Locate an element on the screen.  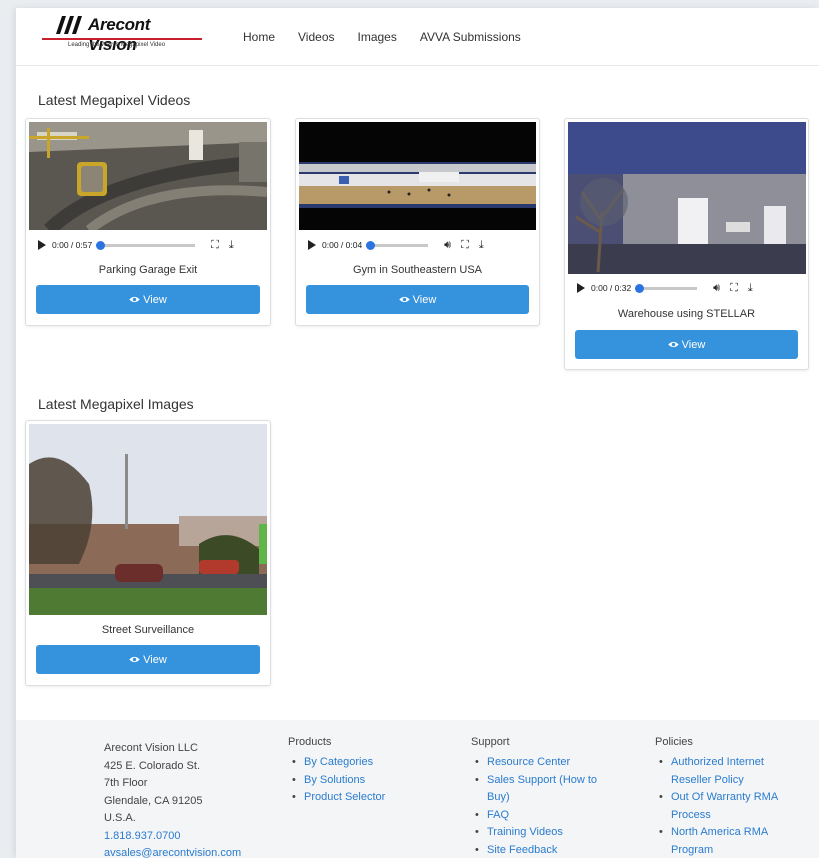
footer-column-title: Policies is located at coordinates (674, 742).